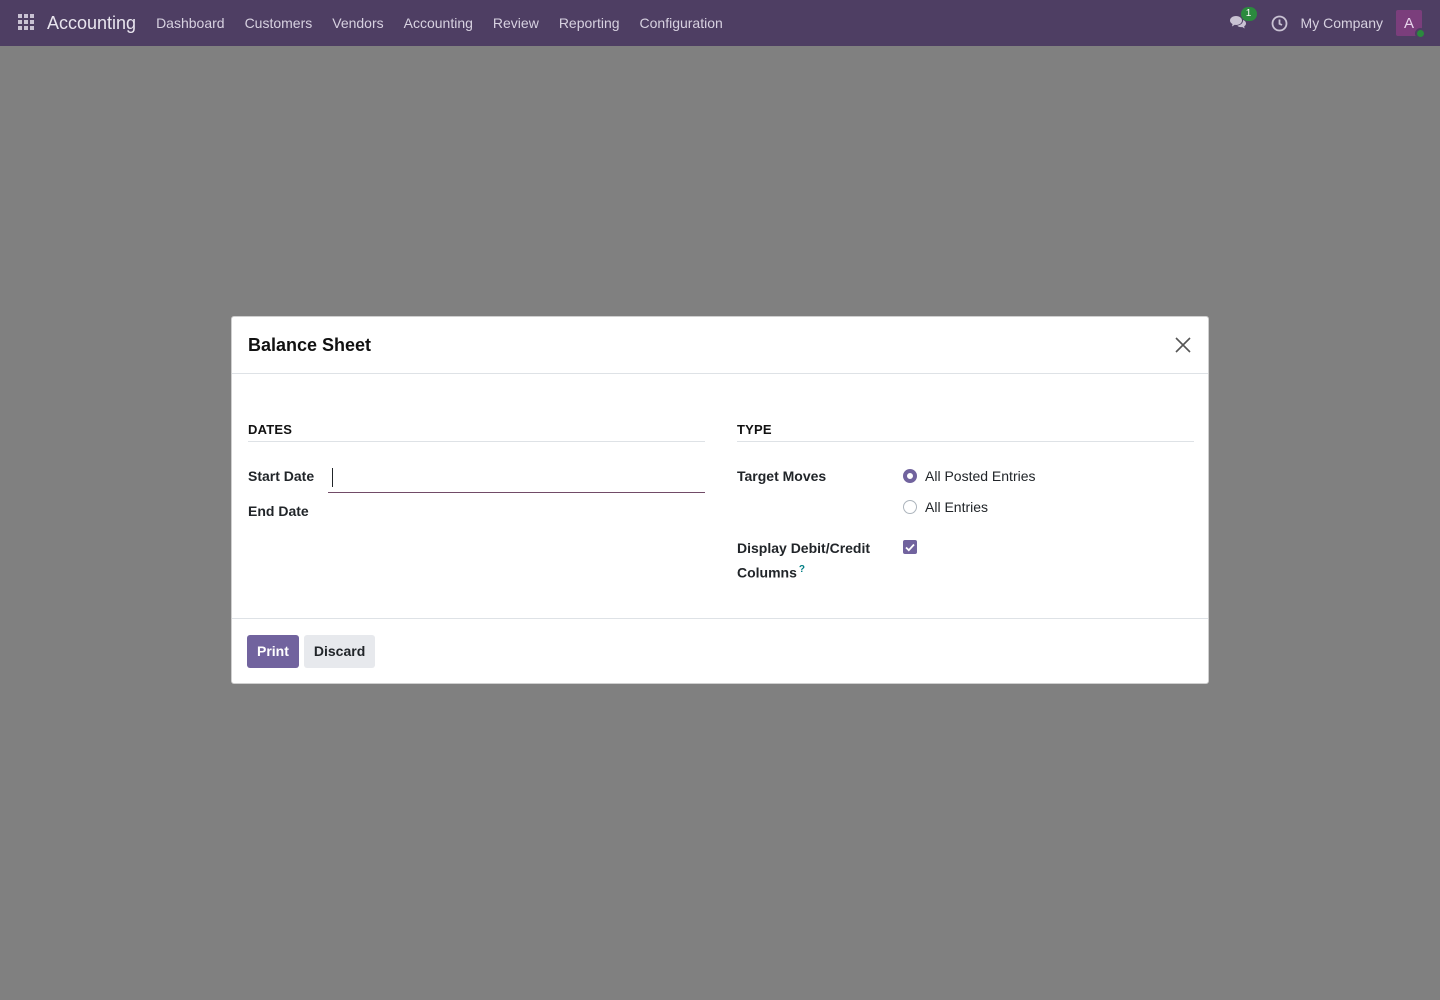  I want to click on message-count-badge: 1, so click(1248, 14).